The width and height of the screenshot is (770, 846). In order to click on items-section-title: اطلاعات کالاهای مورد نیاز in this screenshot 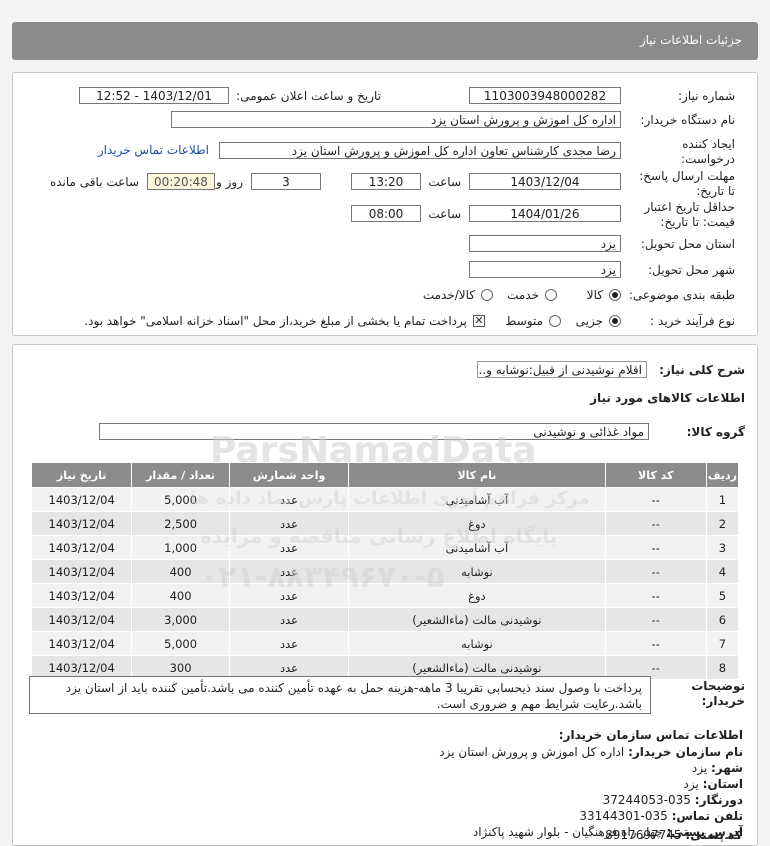, I will do `click(667, 398)`.